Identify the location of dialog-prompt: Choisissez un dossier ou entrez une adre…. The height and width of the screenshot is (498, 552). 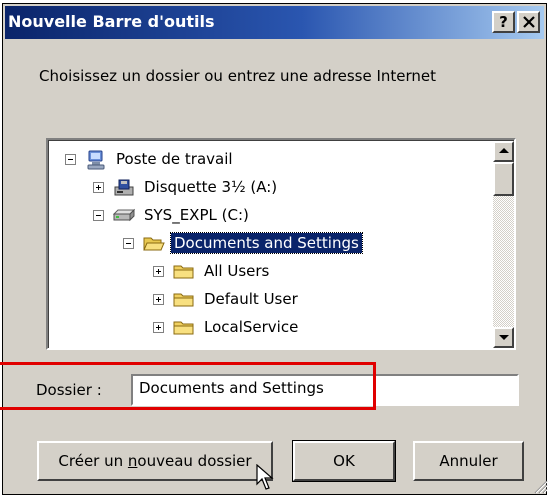
(238, 76).